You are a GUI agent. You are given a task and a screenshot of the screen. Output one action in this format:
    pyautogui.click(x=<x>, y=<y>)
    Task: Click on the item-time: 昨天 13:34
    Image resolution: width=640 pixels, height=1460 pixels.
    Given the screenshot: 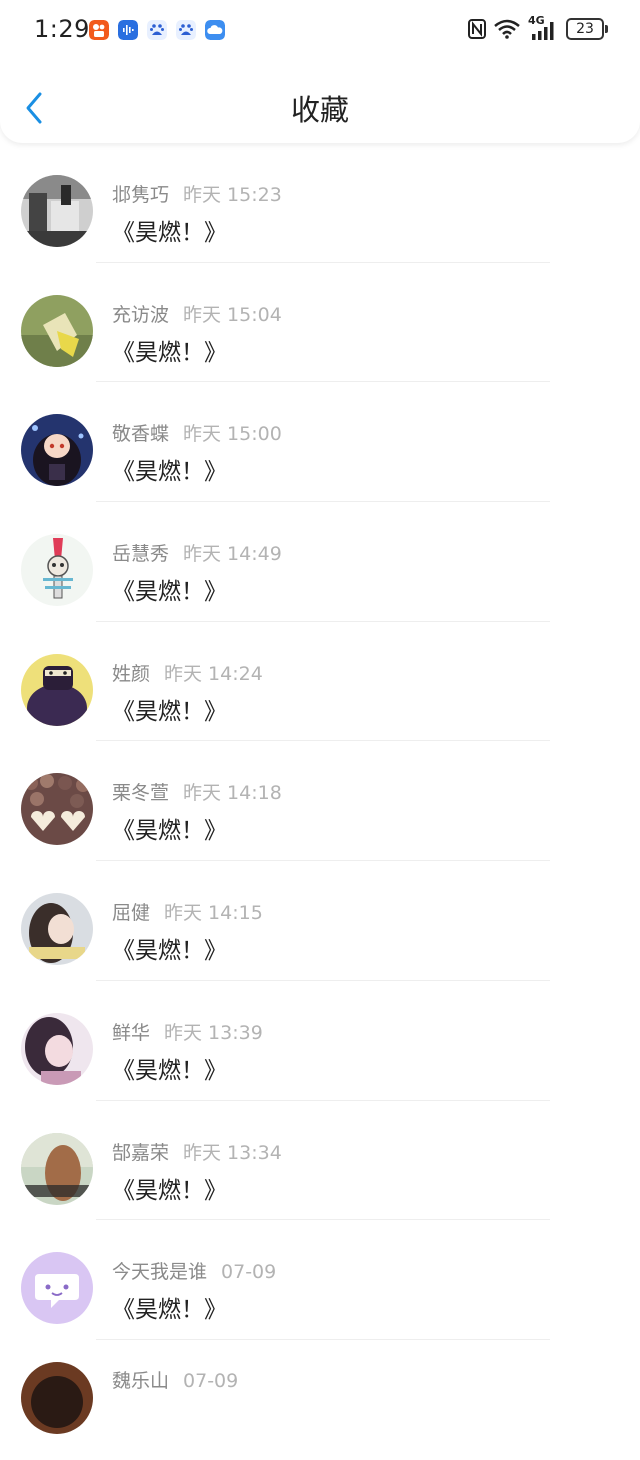 What is the action you would take?
    pyautogui.click(x=232, y=1152)
    